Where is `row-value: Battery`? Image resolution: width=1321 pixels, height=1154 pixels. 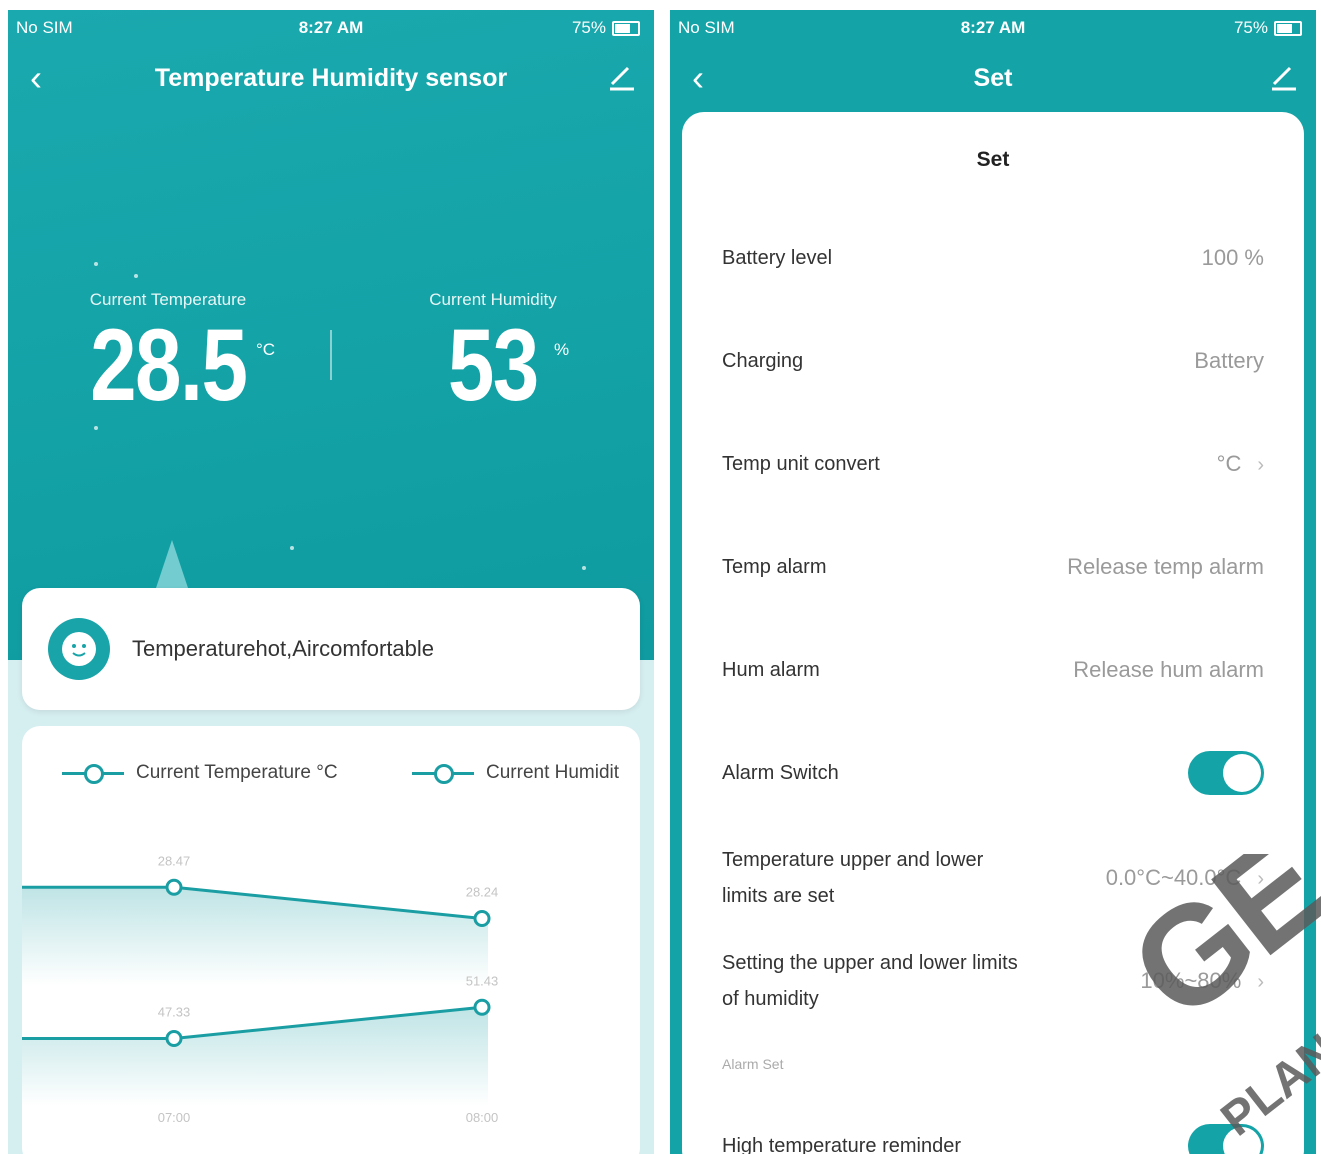
row-value: Battery is located at coordinates (1229, 360).